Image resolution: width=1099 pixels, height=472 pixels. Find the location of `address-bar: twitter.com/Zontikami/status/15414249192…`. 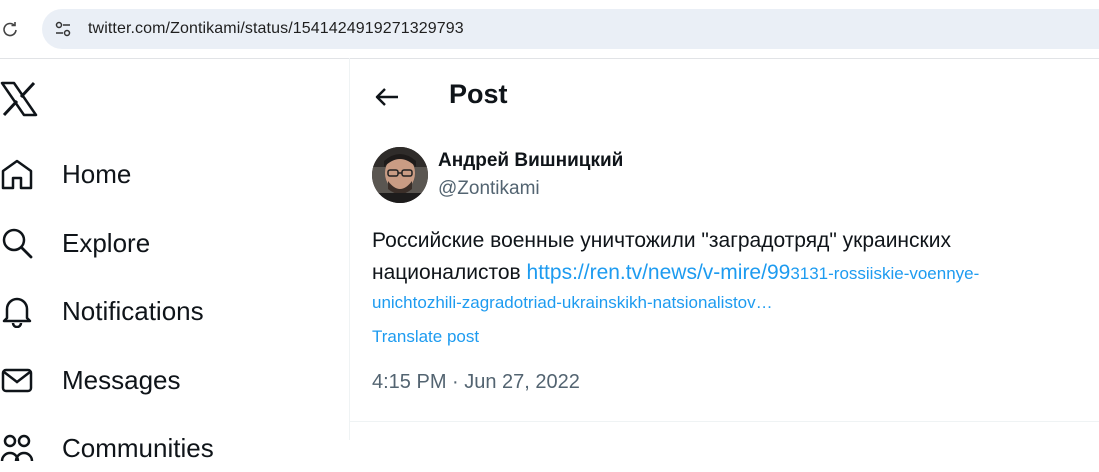

address-bar: twitter.com/Zontikami/status/15414249192… is located at coordinates (570, 29).